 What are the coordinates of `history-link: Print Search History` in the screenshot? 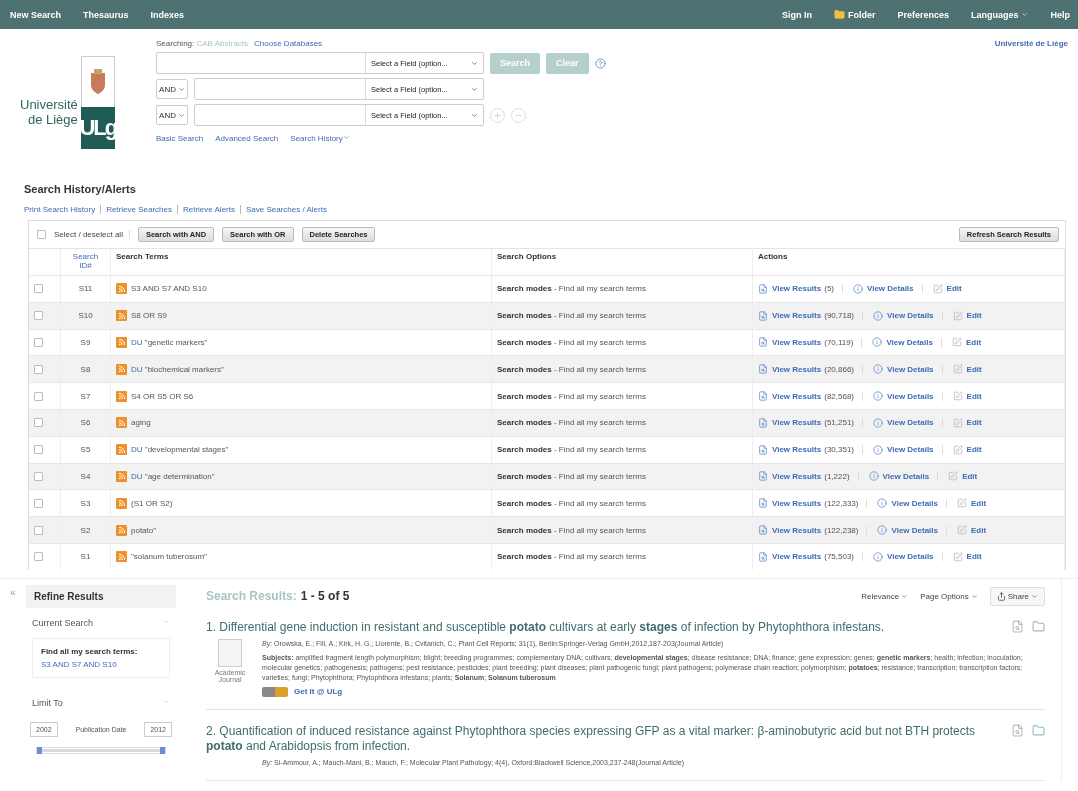 It's located at (60, 209).